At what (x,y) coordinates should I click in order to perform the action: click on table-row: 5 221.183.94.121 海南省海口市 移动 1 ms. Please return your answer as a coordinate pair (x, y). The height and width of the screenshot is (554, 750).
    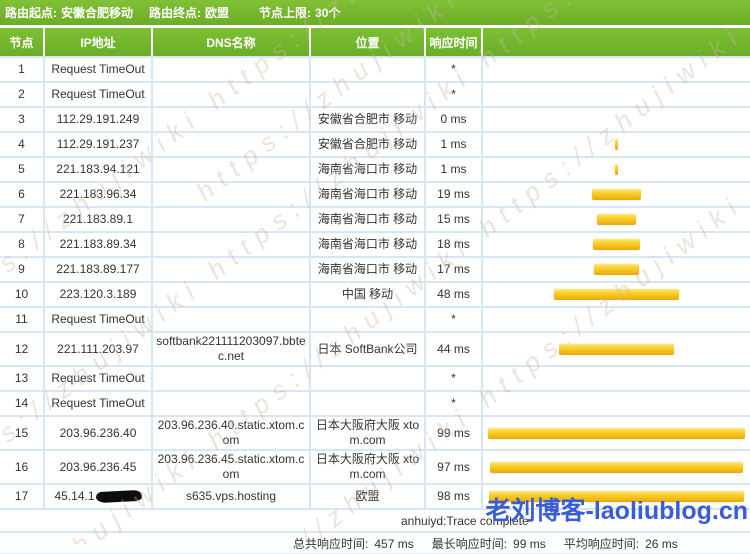
    Looking at the image, I should click on (375, 170).